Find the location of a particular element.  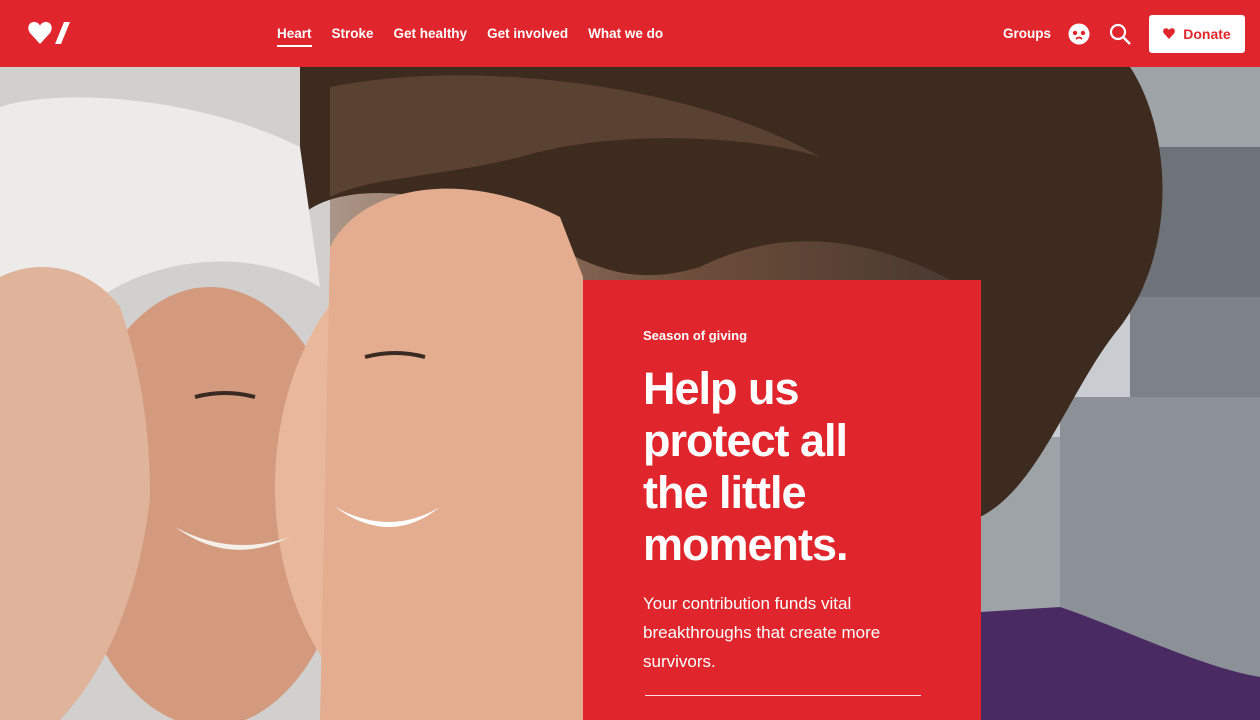

card-divider is located at coordinates (783, 695).